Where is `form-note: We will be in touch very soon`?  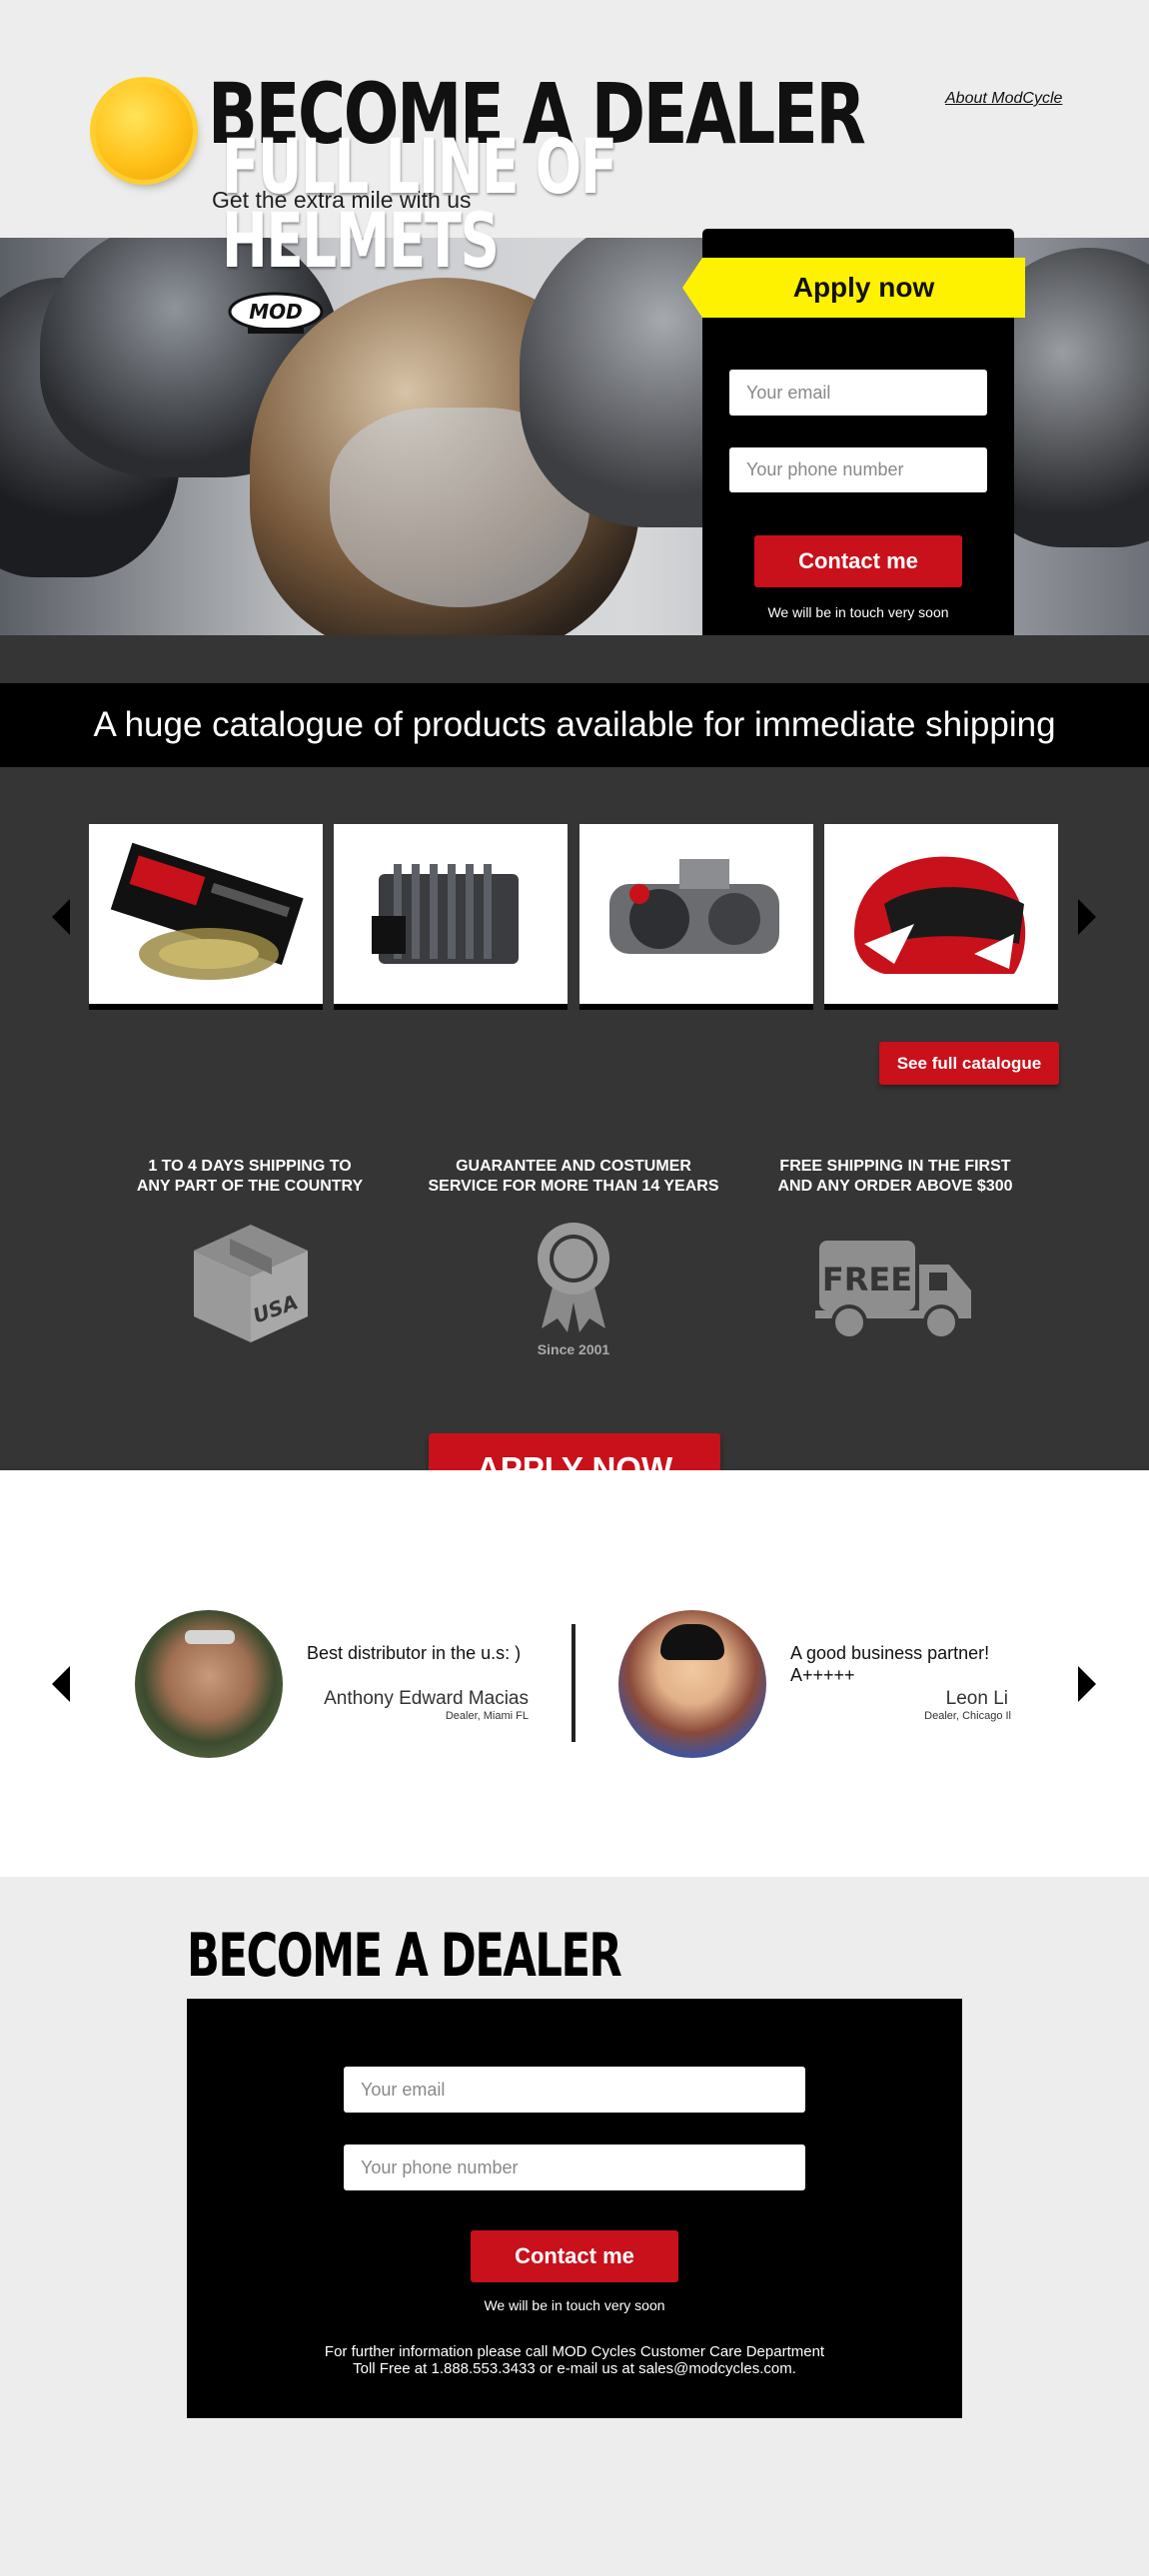 form-note: We will be in touch very soon is located at coordinates (858, 612).